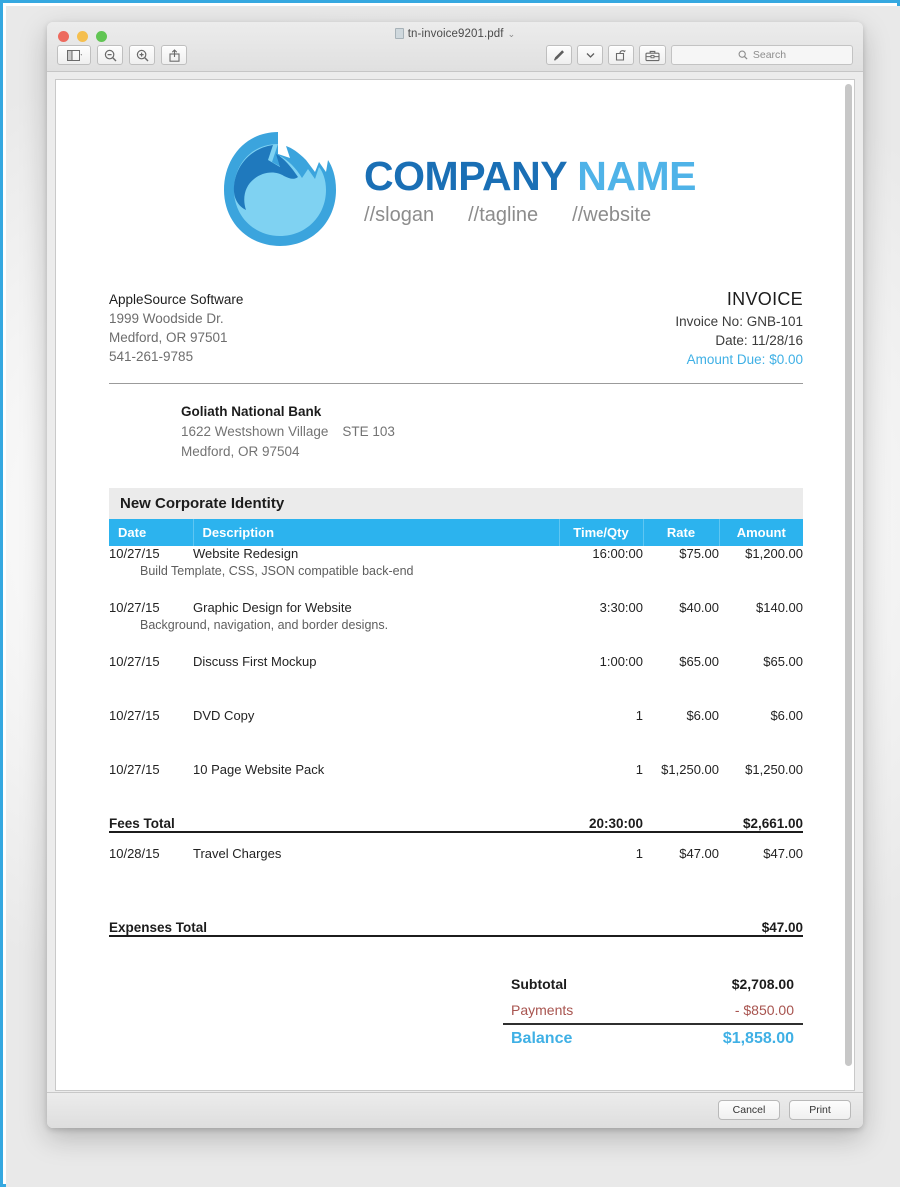 Image resolution: width=900 pixels, height=1187 pixels. Describe the element at coordinates (456, 735) in the screenshot. I see `table-row: 10/27/15 DVD Copy 1 $6.00 $6.00` at that location.